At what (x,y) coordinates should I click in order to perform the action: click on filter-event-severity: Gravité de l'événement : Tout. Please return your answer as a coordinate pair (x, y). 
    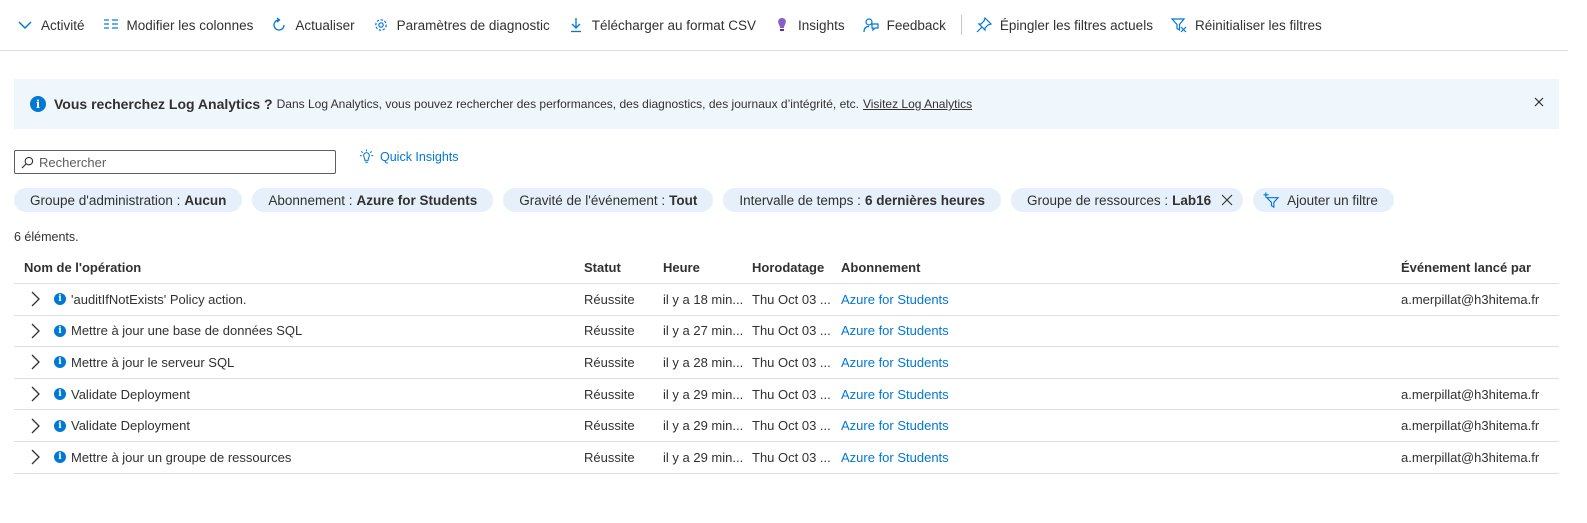
    Looking at the image, I should click on (608, 200).